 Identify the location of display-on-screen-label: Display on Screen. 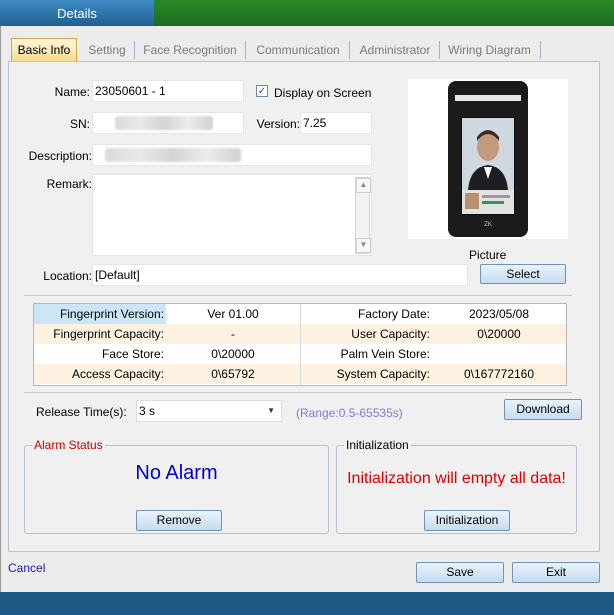
(323, 93).